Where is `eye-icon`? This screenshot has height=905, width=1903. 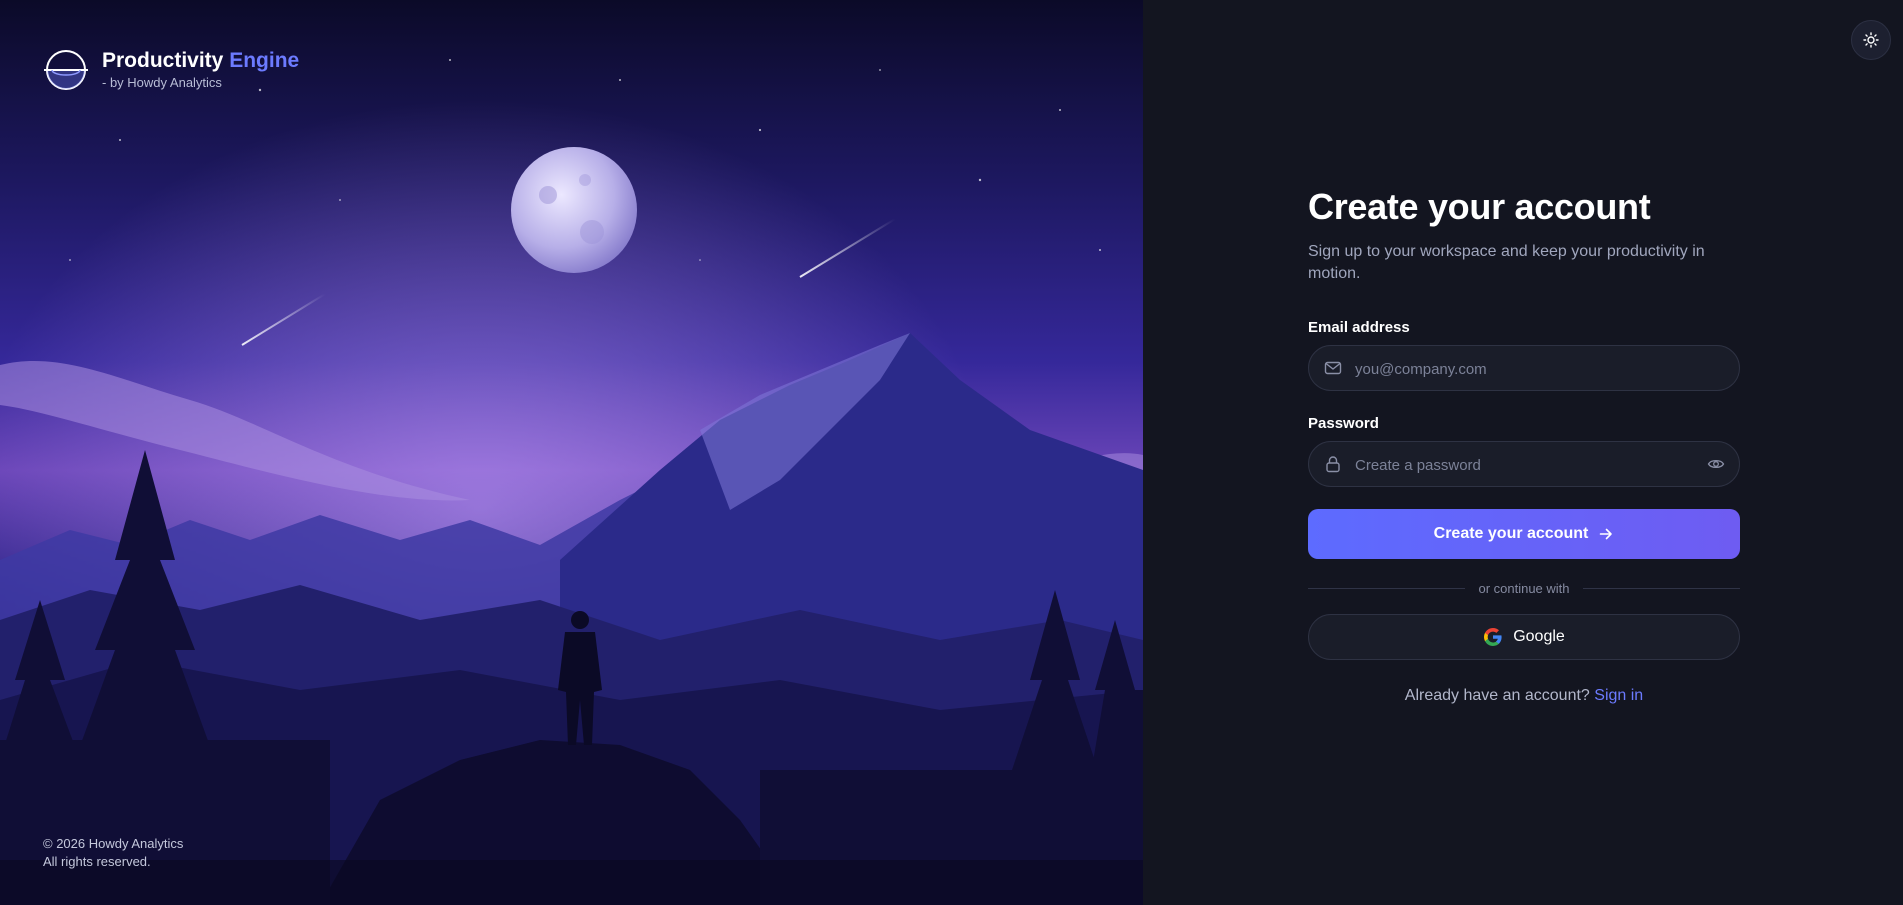 eye-icon is located at coordinates (1716, 464).